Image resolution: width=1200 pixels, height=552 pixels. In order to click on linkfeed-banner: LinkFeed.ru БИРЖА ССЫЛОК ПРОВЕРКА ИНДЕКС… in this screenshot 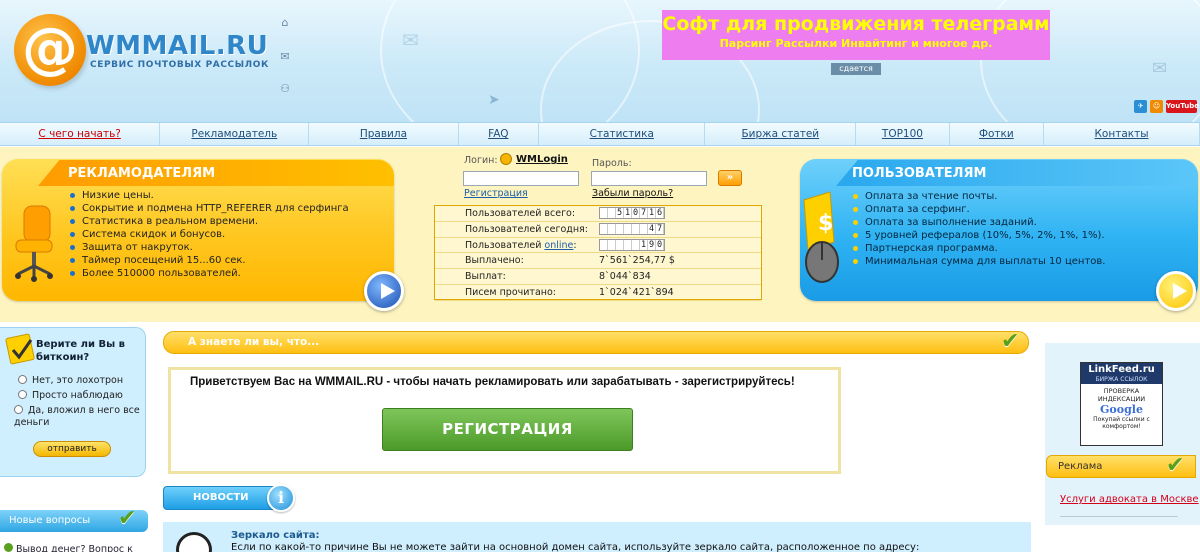, I will do `click(1121, 404)`.